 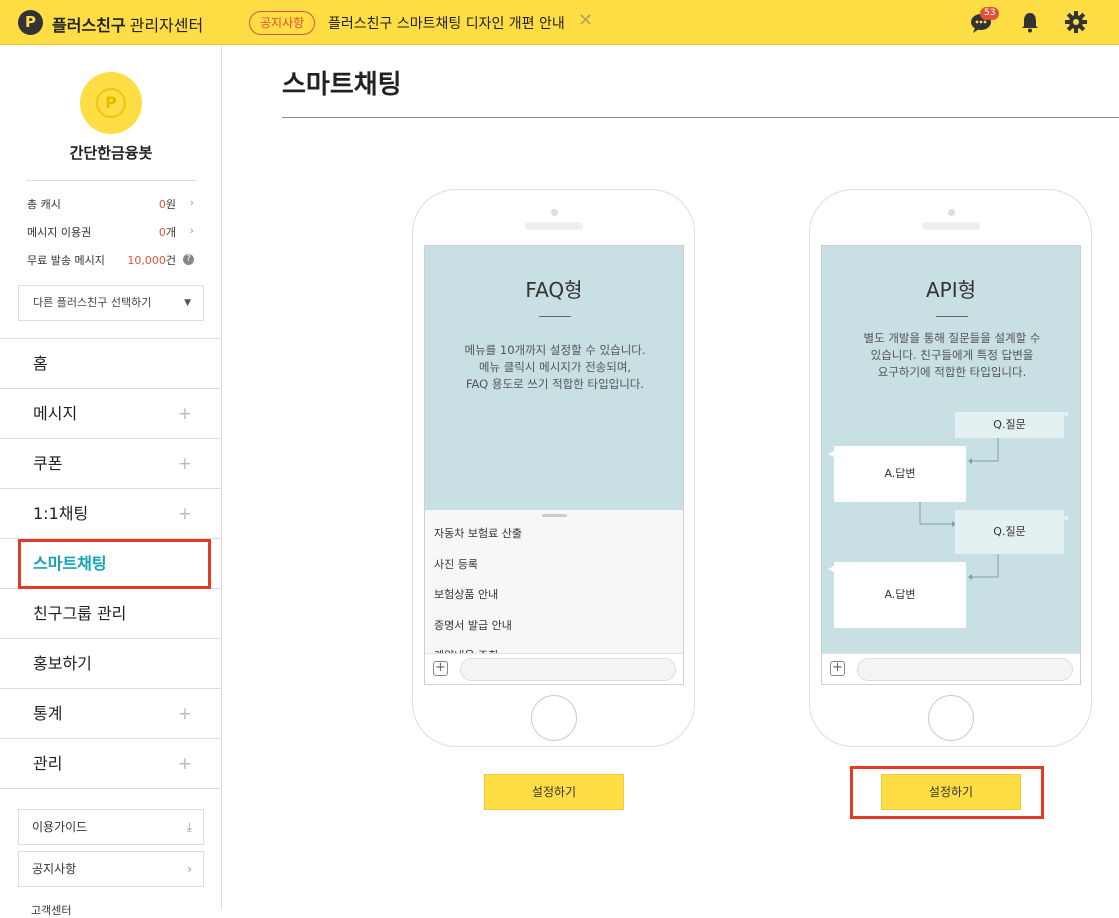 What do you see at coordinates (92, 302) in the screenshot?
I see `select-label: 다른 플러스친구 선택하기` at bounding box center [92, 302].